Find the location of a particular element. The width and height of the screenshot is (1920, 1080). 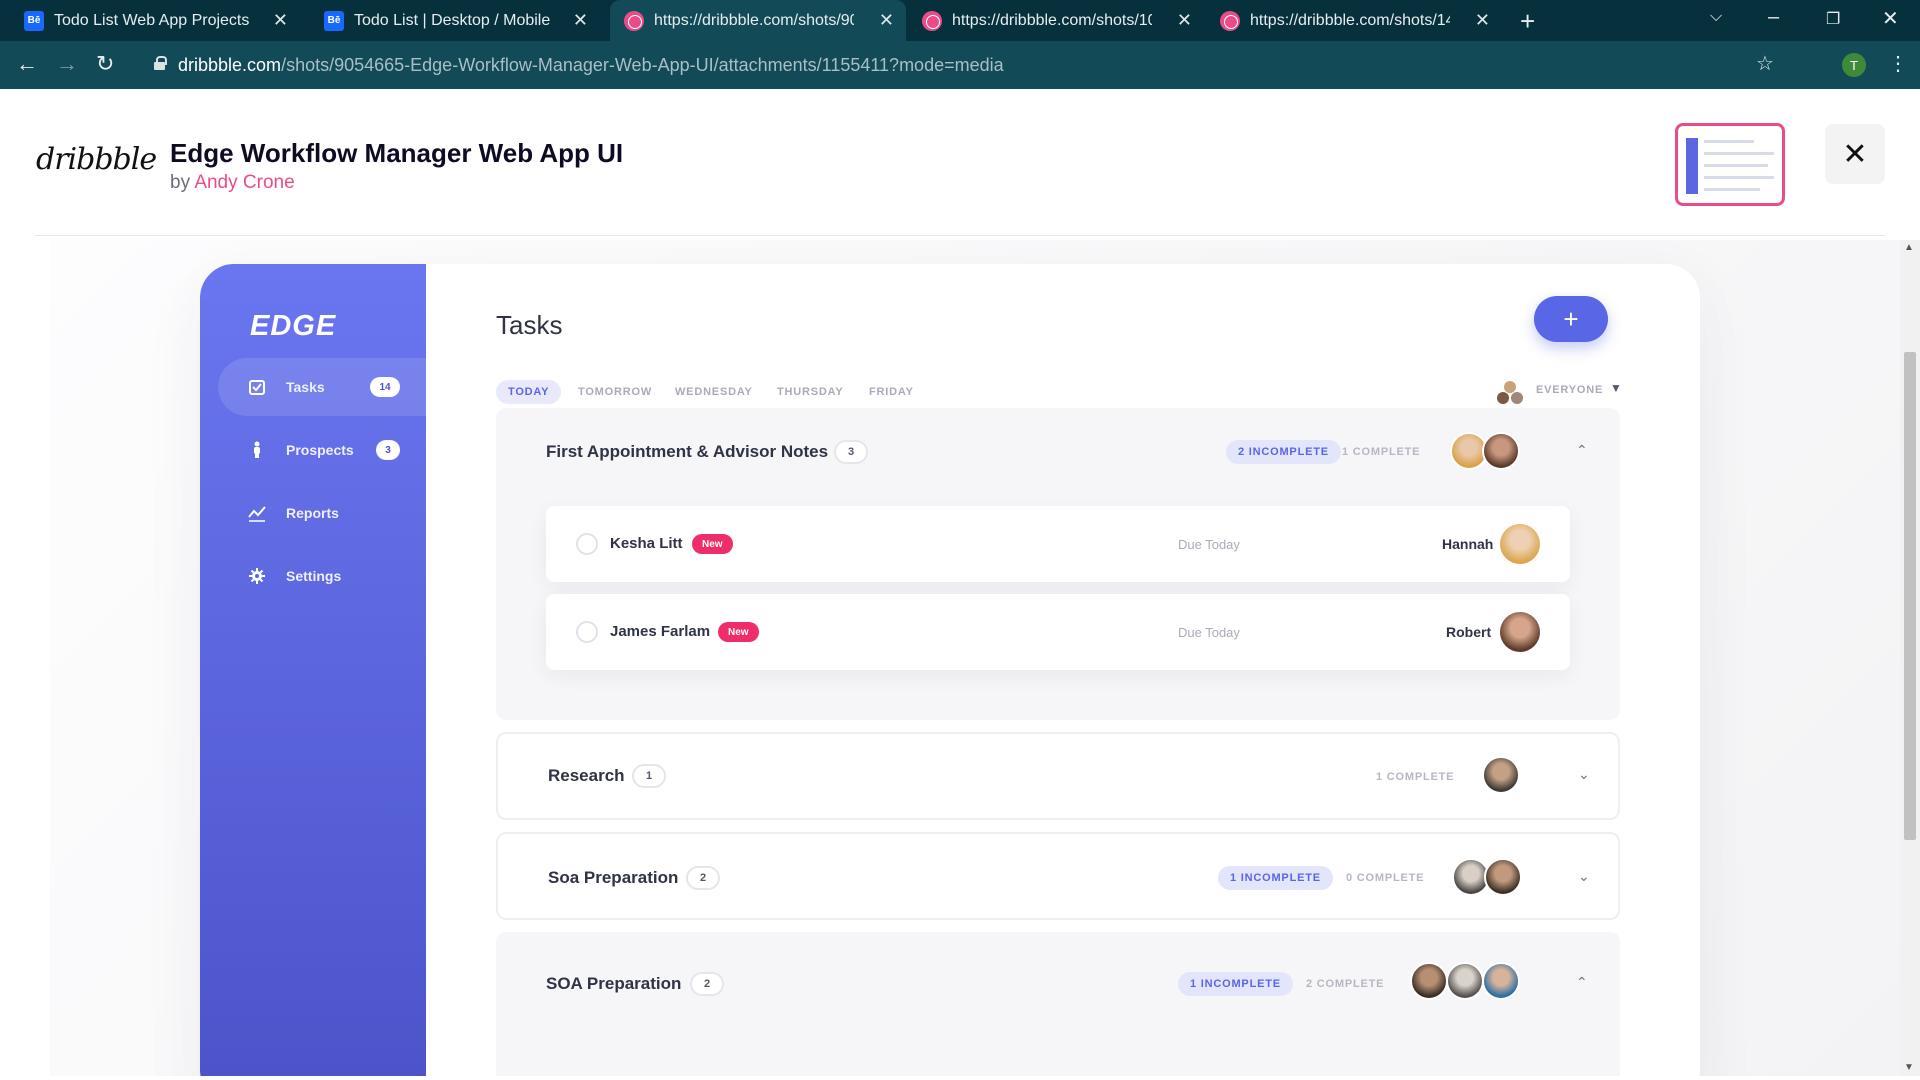

assignee-name: Hannah is located at coordinates (1468, 544).